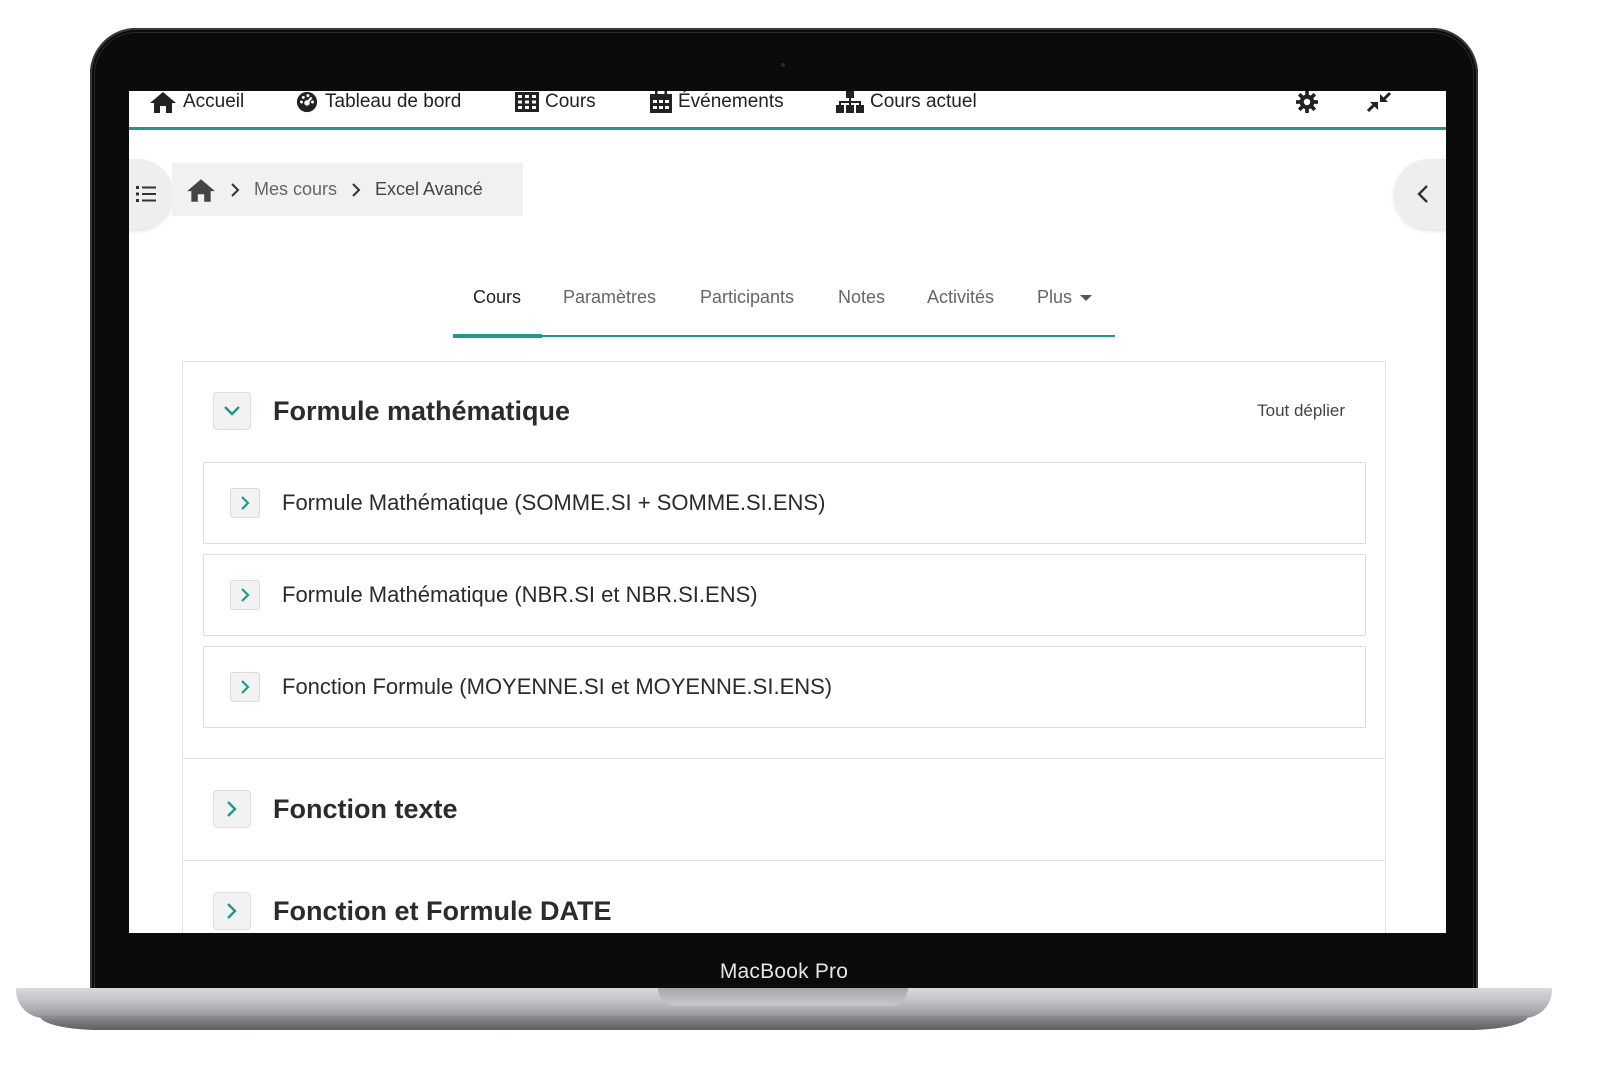 The image size is (1600, 1072). Describe the element at coordinates (1301, 411) in the screenshot. I see `expand-all-link: Tout déplier` at that location.